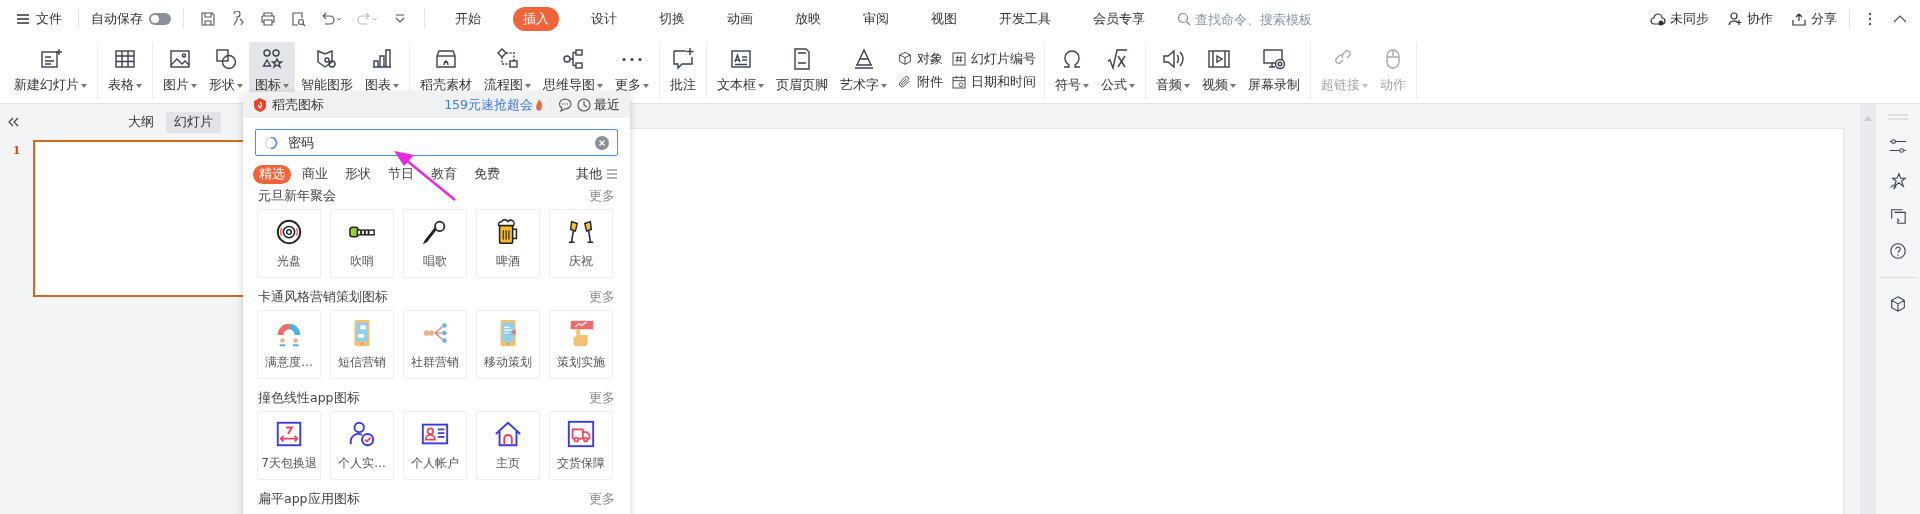 This screenshot has height=514, width=1920. Describe the element at coordinates (487, 174) in the screenshot. I see `category-tab: 免费` at that location.